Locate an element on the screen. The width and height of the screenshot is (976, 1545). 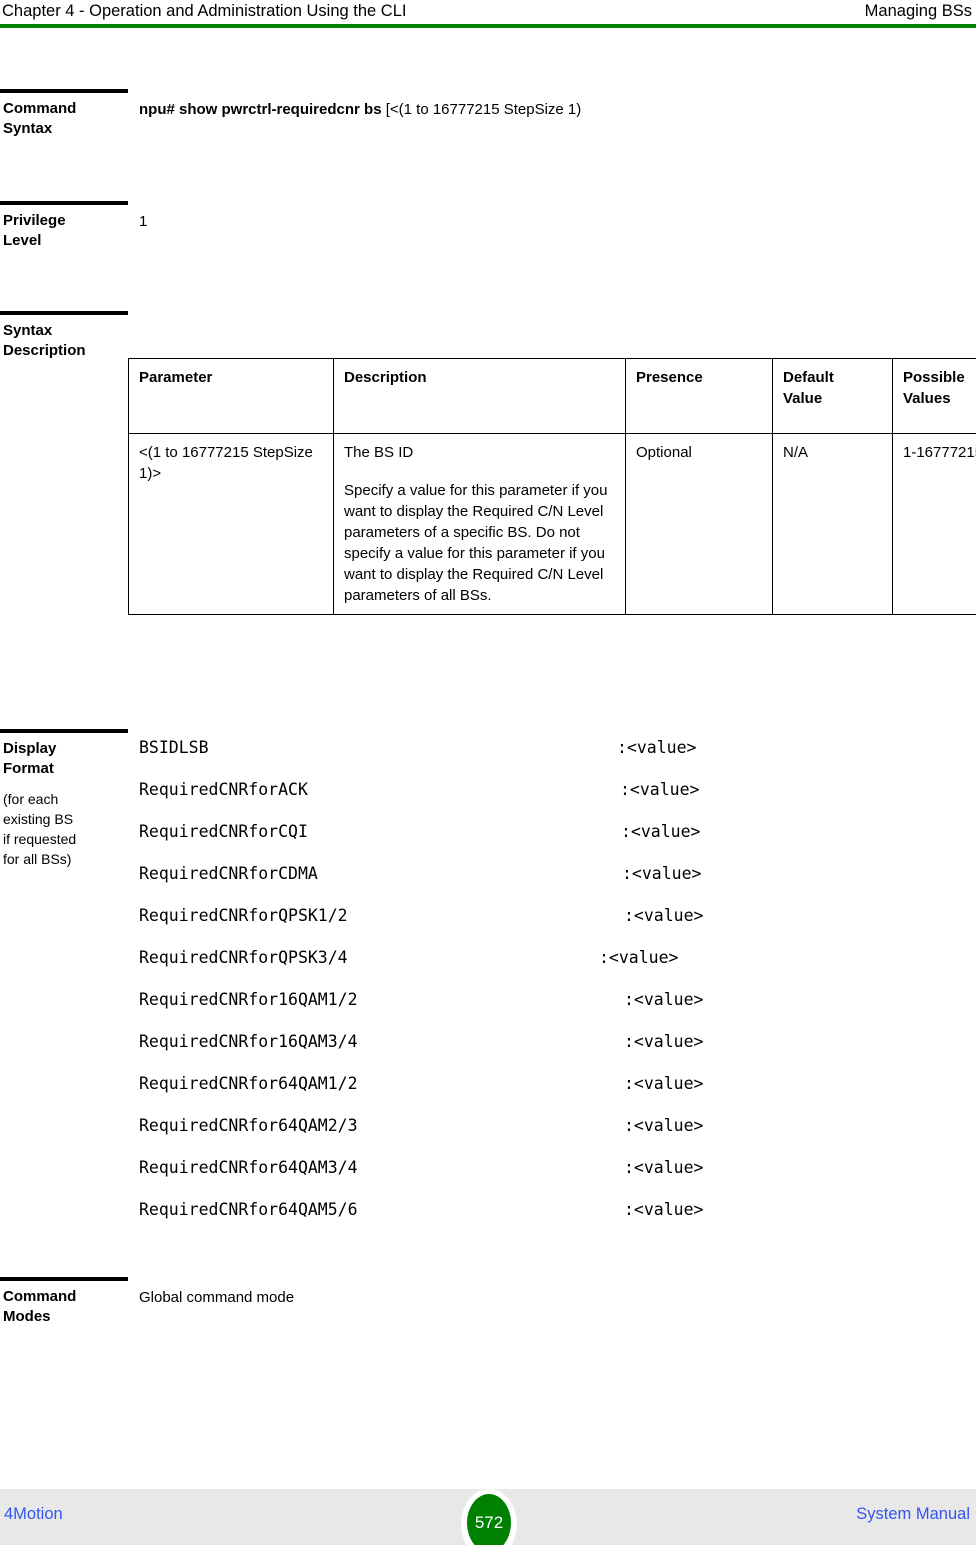
display-format-line: RequiredCNRfor16QAM3/4 :<value> is located at coordinates (489, 1053).